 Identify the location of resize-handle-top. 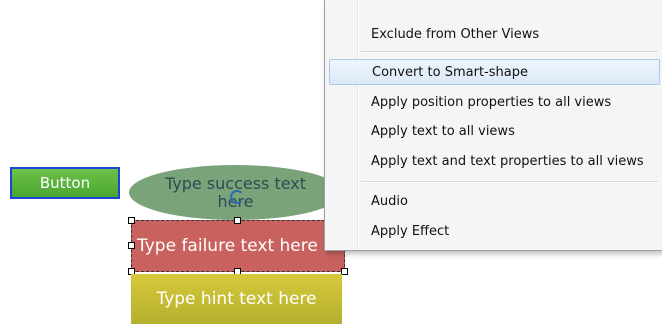
(237, 220).